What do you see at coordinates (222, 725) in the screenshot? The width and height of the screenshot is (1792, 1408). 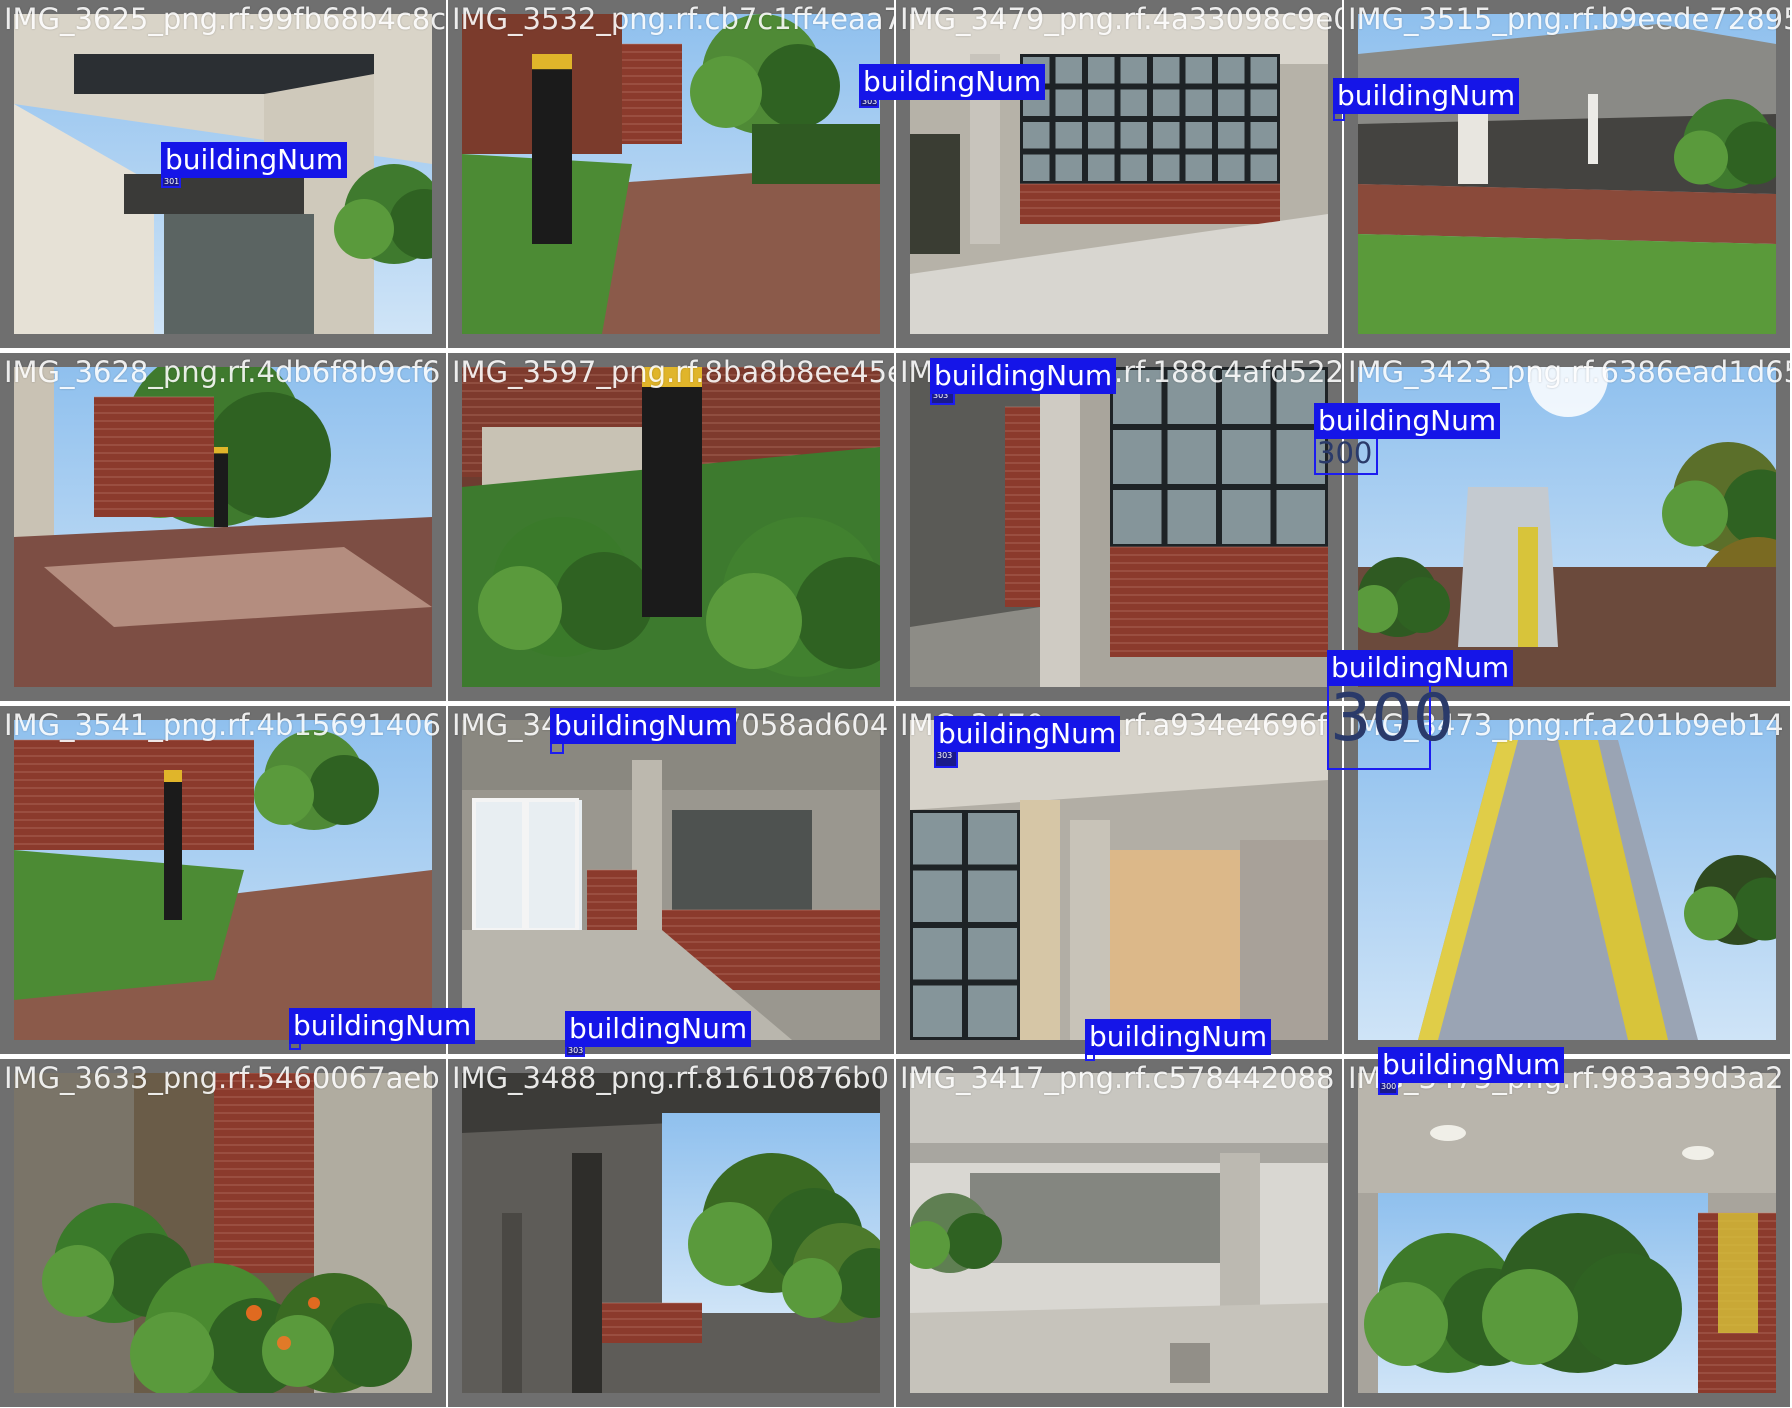 I see `image-filename: IMG_3541_png.rf.4b15691406` at bounding box center [222, 725].